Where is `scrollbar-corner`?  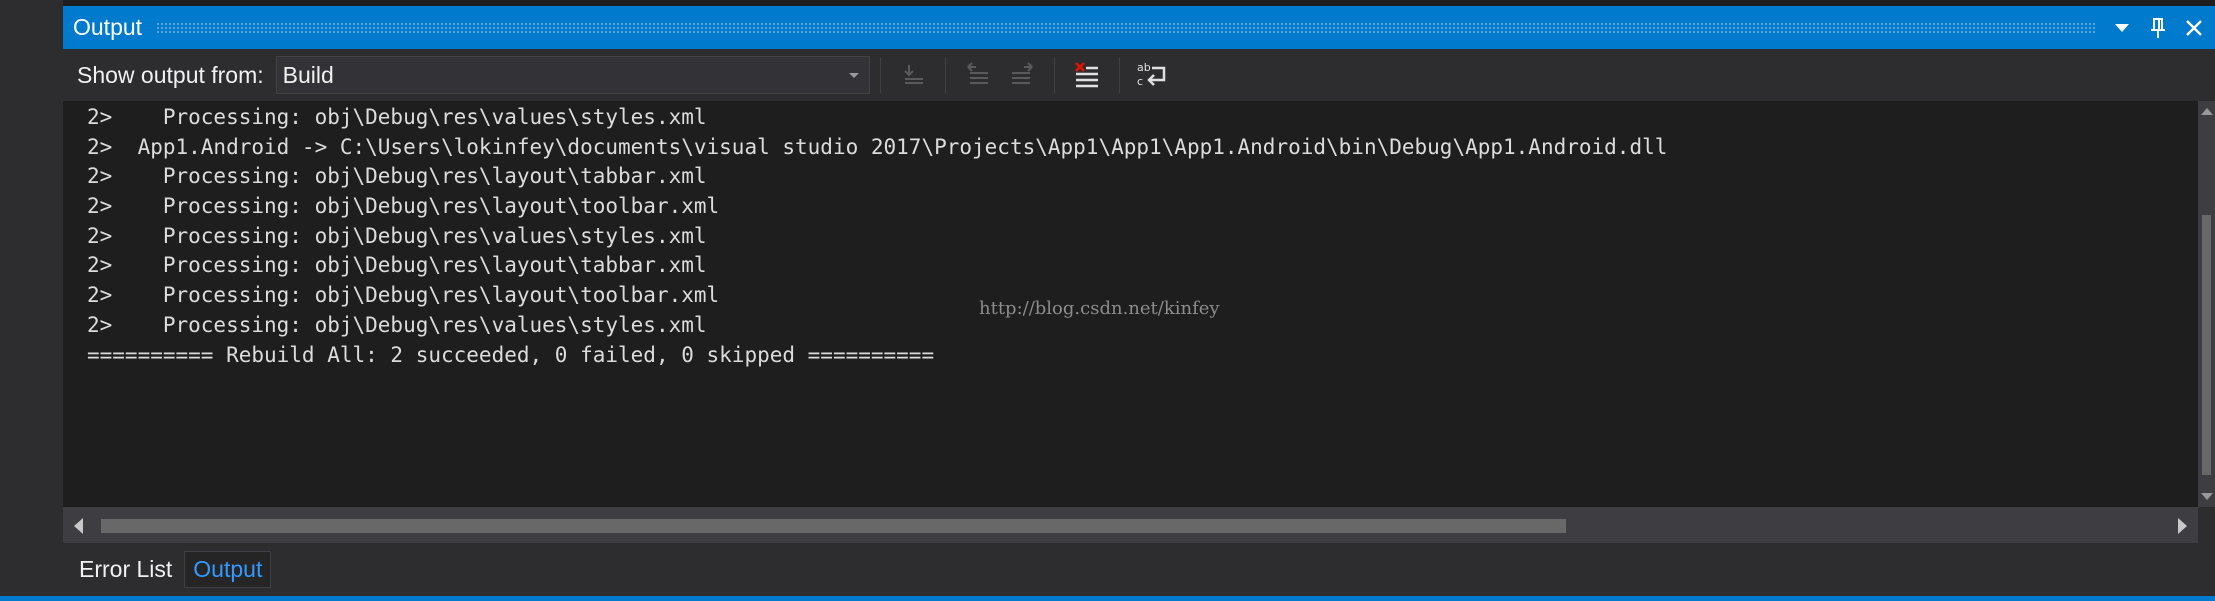 scrollbar-corner is located at coordinates (2206, 525).